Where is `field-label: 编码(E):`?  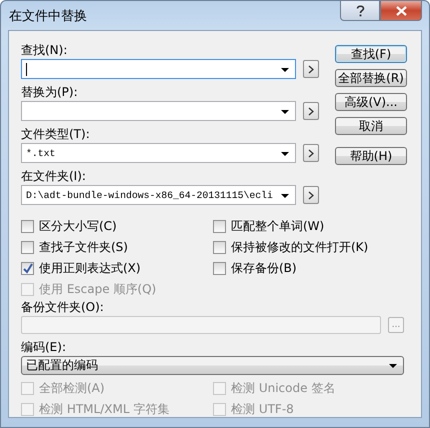
field-label: 编码(E): is located at coordinates (44, 347).